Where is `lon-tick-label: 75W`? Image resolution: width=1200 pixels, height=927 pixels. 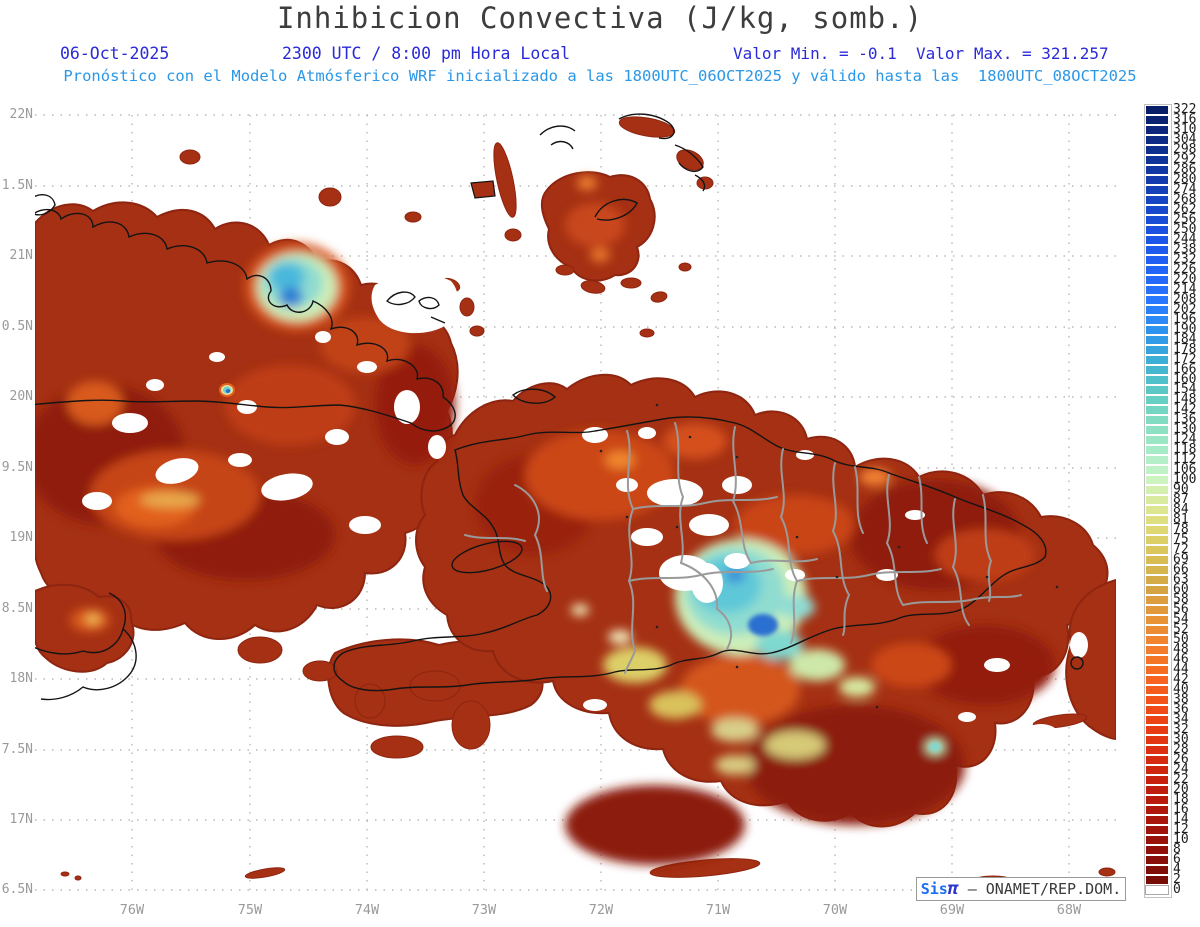 lon-tick-label: 75W is located at coordinates (250, 910).